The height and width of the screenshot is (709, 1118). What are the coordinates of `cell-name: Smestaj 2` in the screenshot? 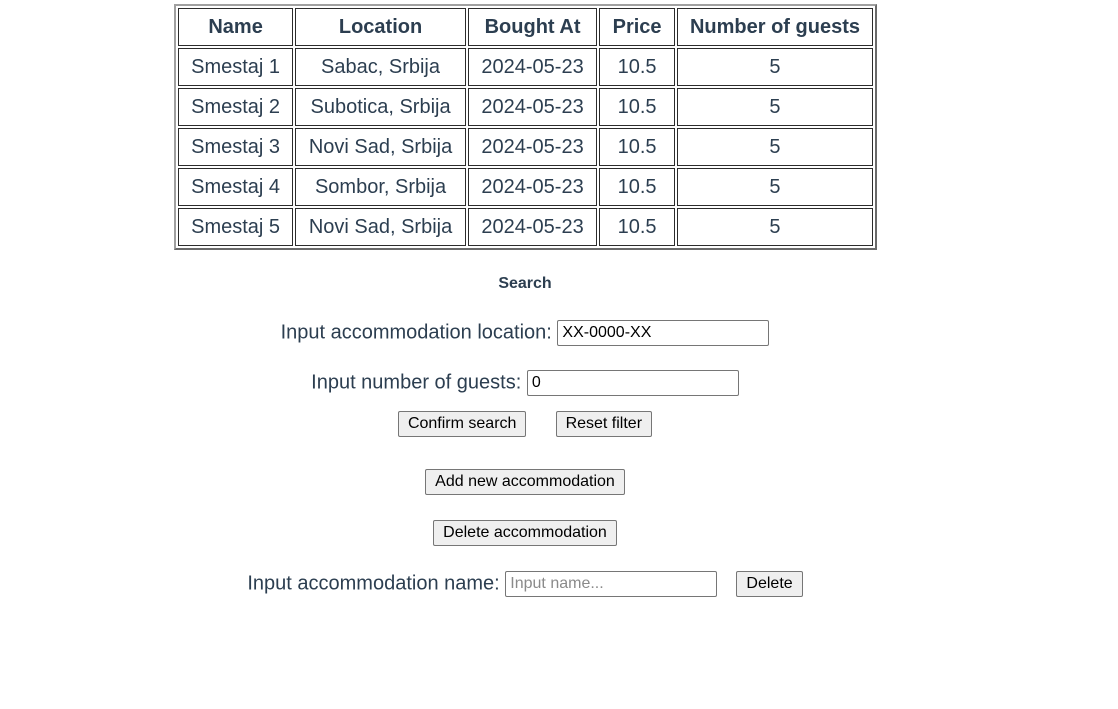 It's located at (236, 107).